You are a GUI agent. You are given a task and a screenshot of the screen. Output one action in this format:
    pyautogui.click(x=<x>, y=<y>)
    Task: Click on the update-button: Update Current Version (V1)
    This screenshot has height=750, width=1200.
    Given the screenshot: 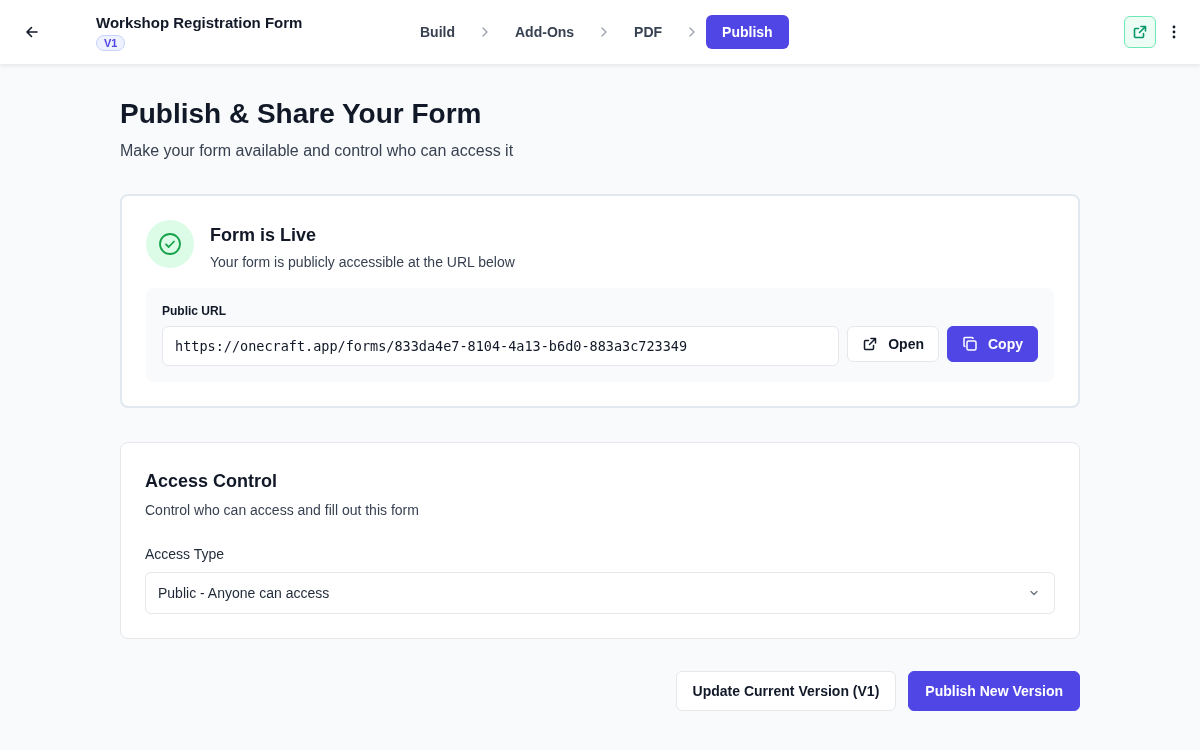 What is the action you would take?
    pyautogui.click(x=786, y=691)
    